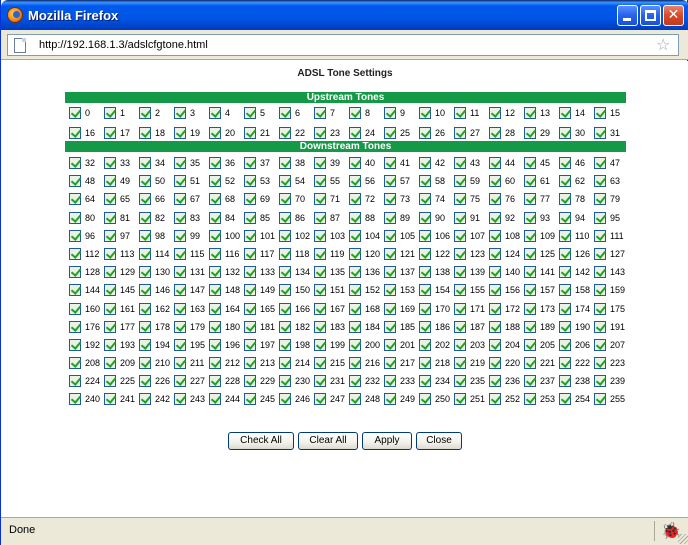  I want to click on downstream-tone-236: 236, so click(506, 381).